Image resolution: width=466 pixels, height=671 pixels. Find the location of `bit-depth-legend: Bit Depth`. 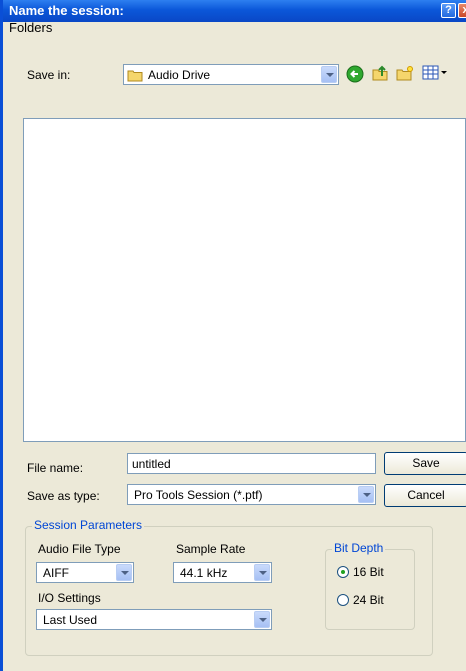

bit-depth-legend: Bit Depth is located at coordinates (359, 548).